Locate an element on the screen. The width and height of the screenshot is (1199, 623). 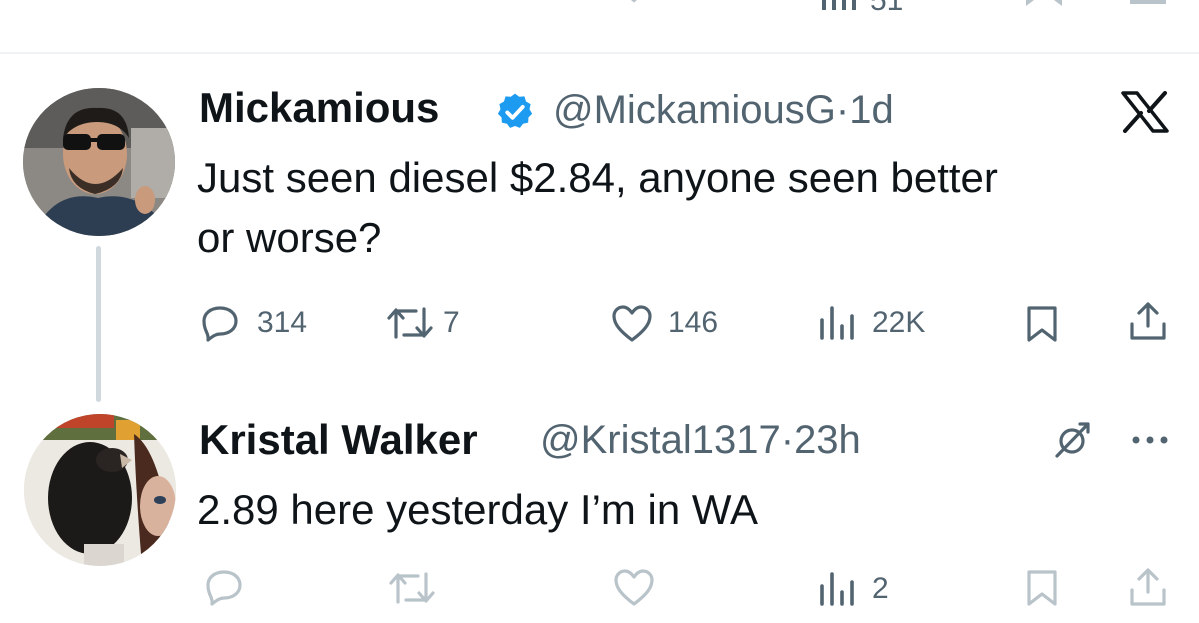
handle: @Kristal1317 is located at coordinates (660, 440).